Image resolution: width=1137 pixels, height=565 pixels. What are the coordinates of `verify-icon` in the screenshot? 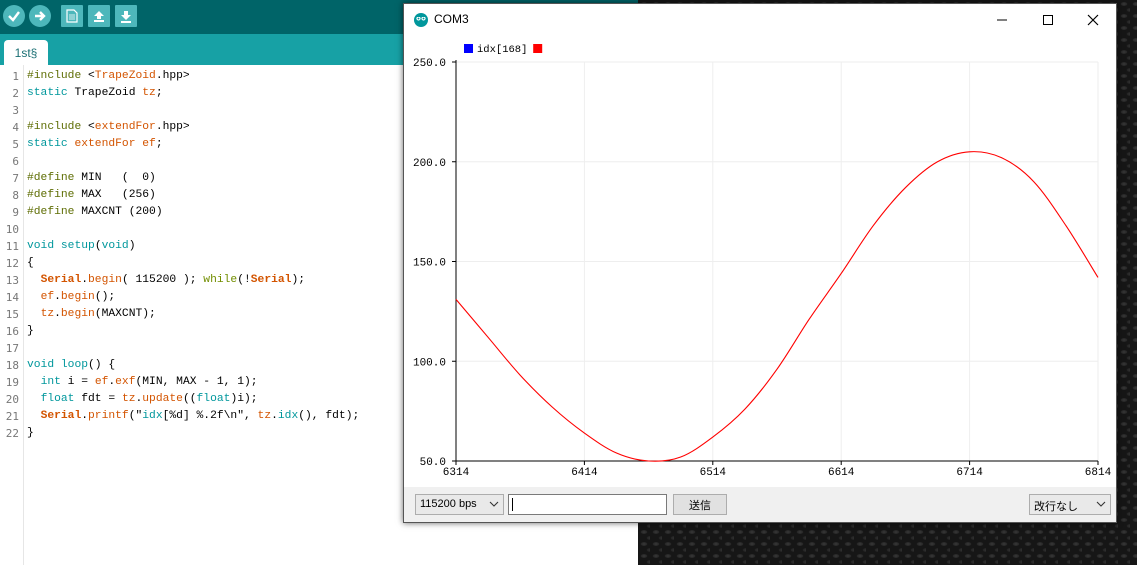 It's located at (14, 16).